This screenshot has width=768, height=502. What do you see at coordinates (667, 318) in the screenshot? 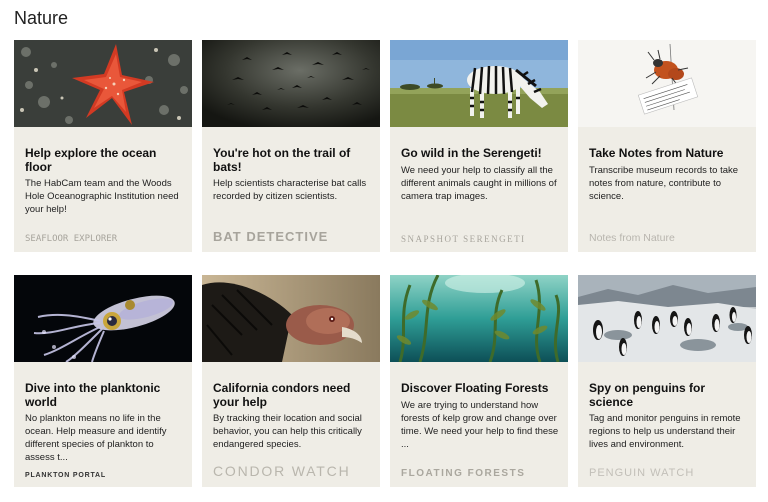
I see `penguins-image` at bounding box center [667, 318].